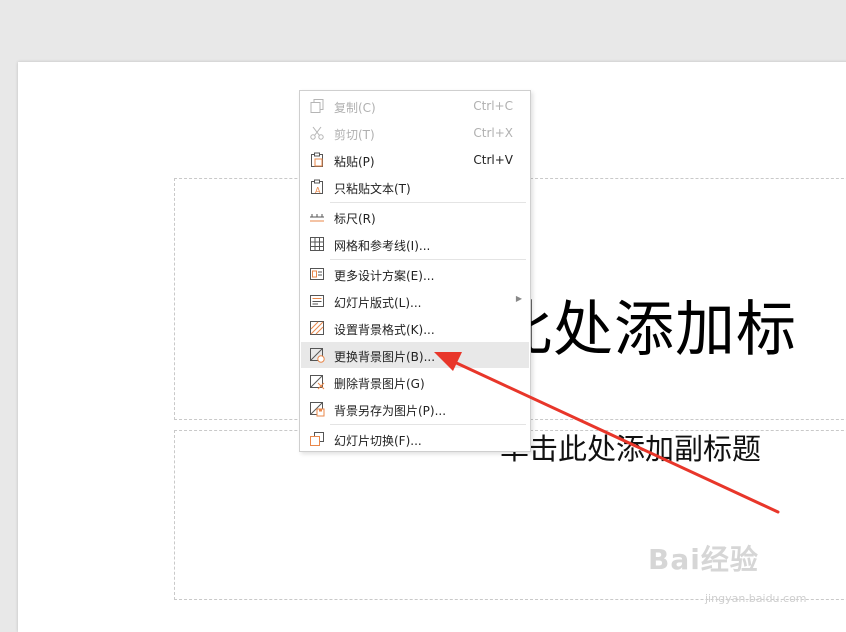  What do you see at coordinates (607, 433) in the screenshot?
I see `annotation-arrow-icon` at bounding box center [607, 433].